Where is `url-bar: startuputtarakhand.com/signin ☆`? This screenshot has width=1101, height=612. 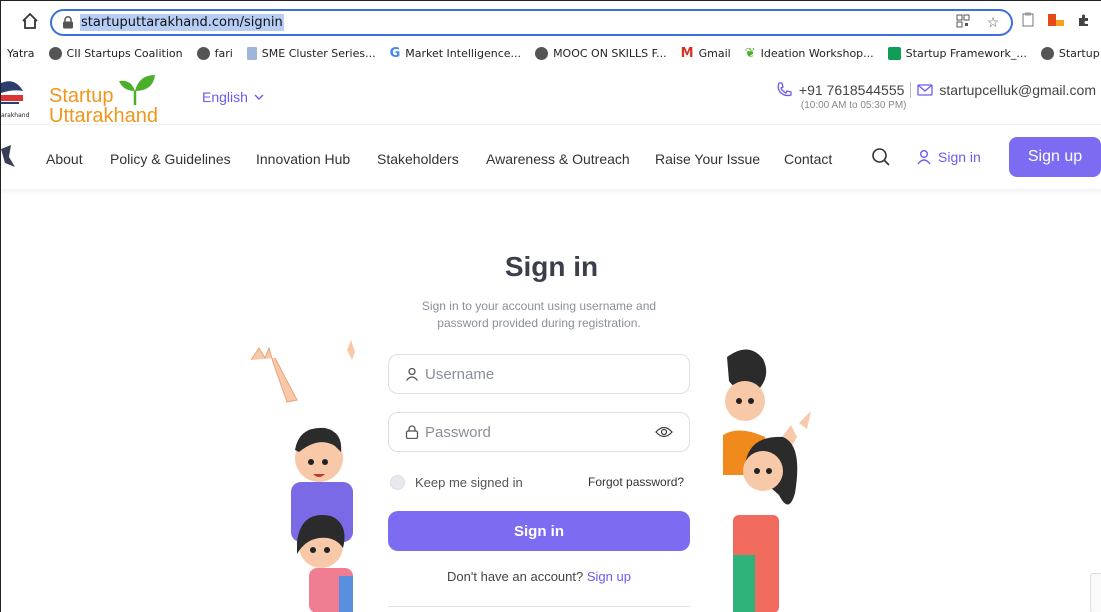 url-bar: startuputtarakhand.com/signin ☆ is located at coordinates (531, 22).